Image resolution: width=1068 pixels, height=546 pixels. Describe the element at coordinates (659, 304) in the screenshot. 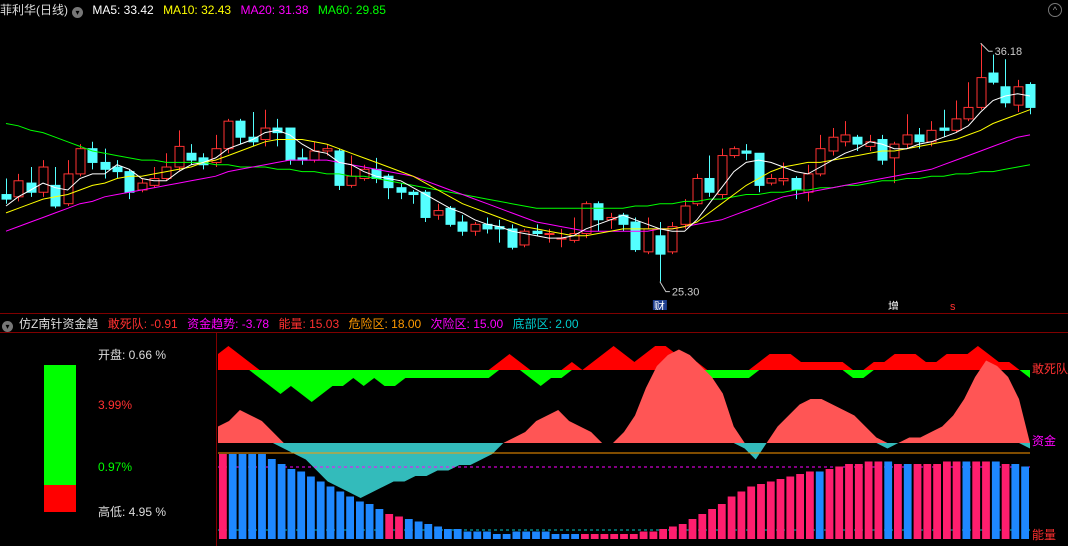

I see `cai-marker: 财` at that location.